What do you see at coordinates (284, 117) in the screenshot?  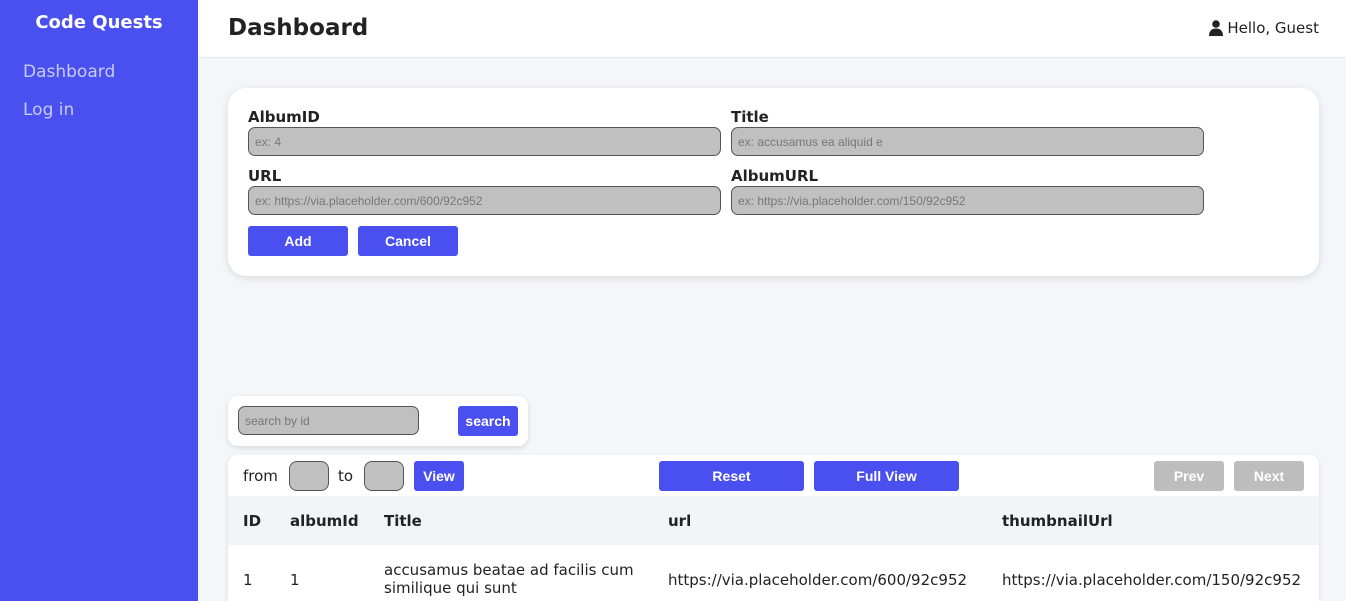 I see `albumid-label: AlbumID` at bounding box center [284, 117].